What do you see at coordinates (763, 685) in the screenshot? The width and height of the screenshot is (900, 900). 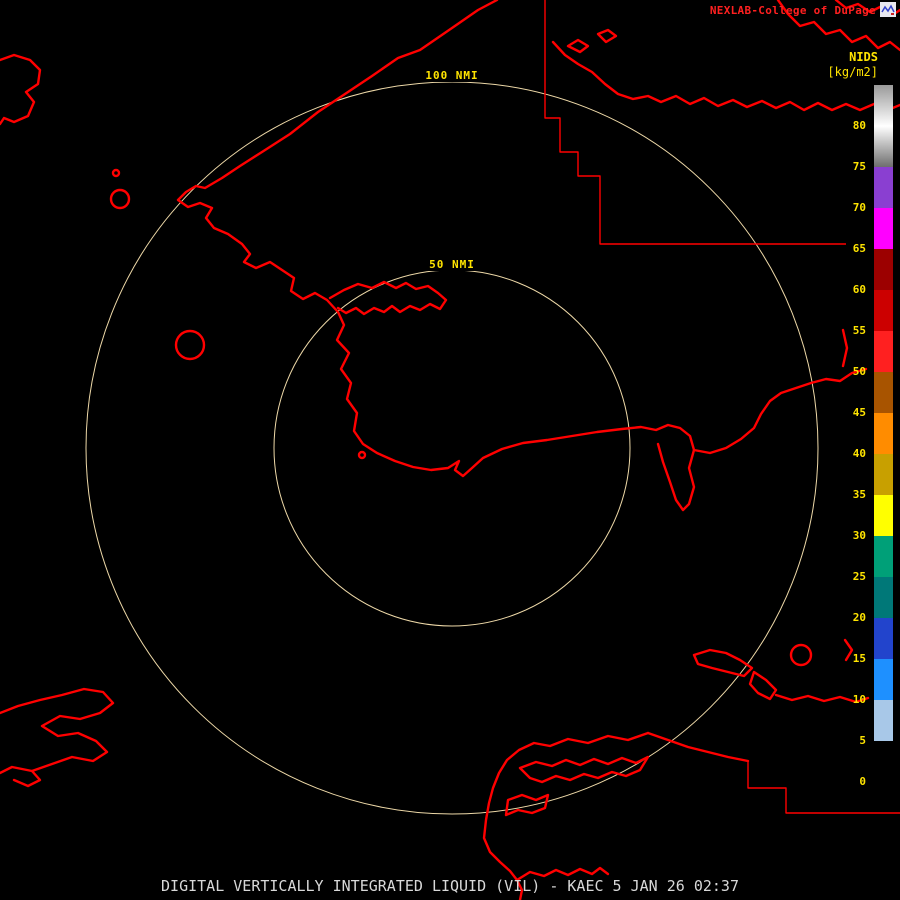 I see `island-right-b` at bounding box center [763, 685].